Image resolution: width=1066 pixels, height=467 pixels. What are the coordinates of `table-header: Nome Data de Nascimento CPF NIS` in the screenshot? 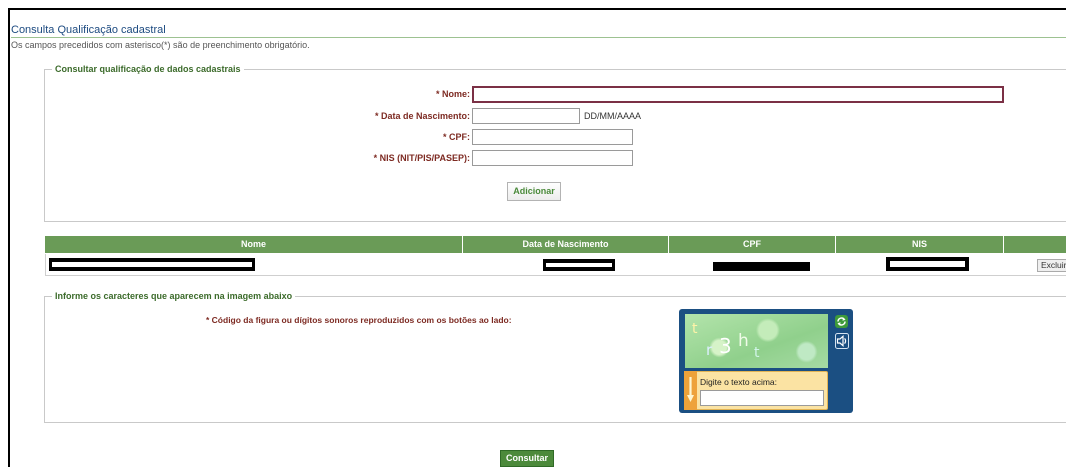 It's located at (555, 244).